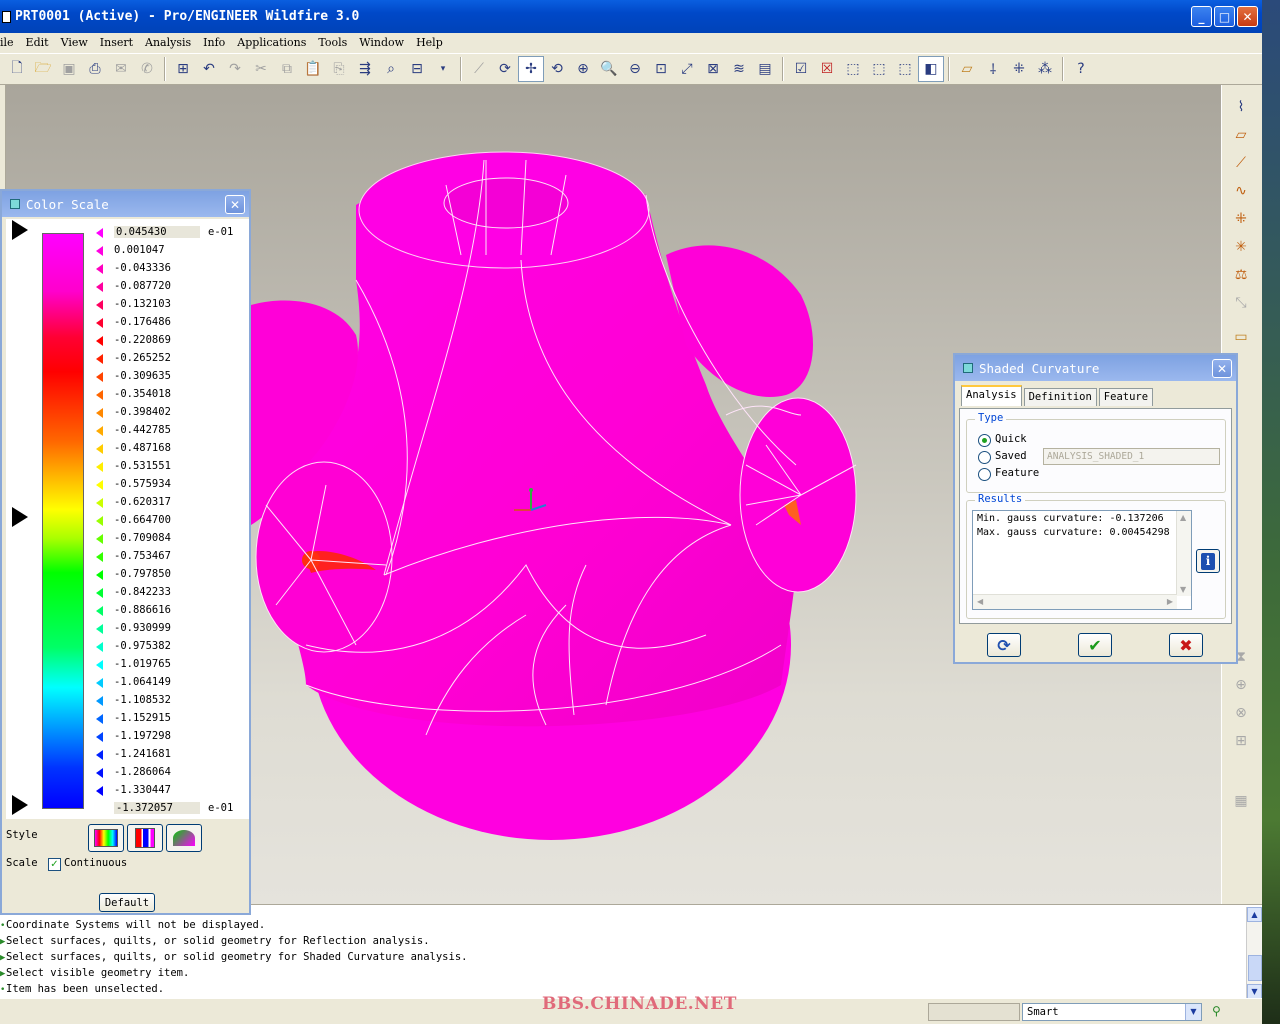  What do you see at coordinates (1254, 914) in the screenshot?
I see `scroll-up-icon: ▲` at bounding box center [1254, 914].